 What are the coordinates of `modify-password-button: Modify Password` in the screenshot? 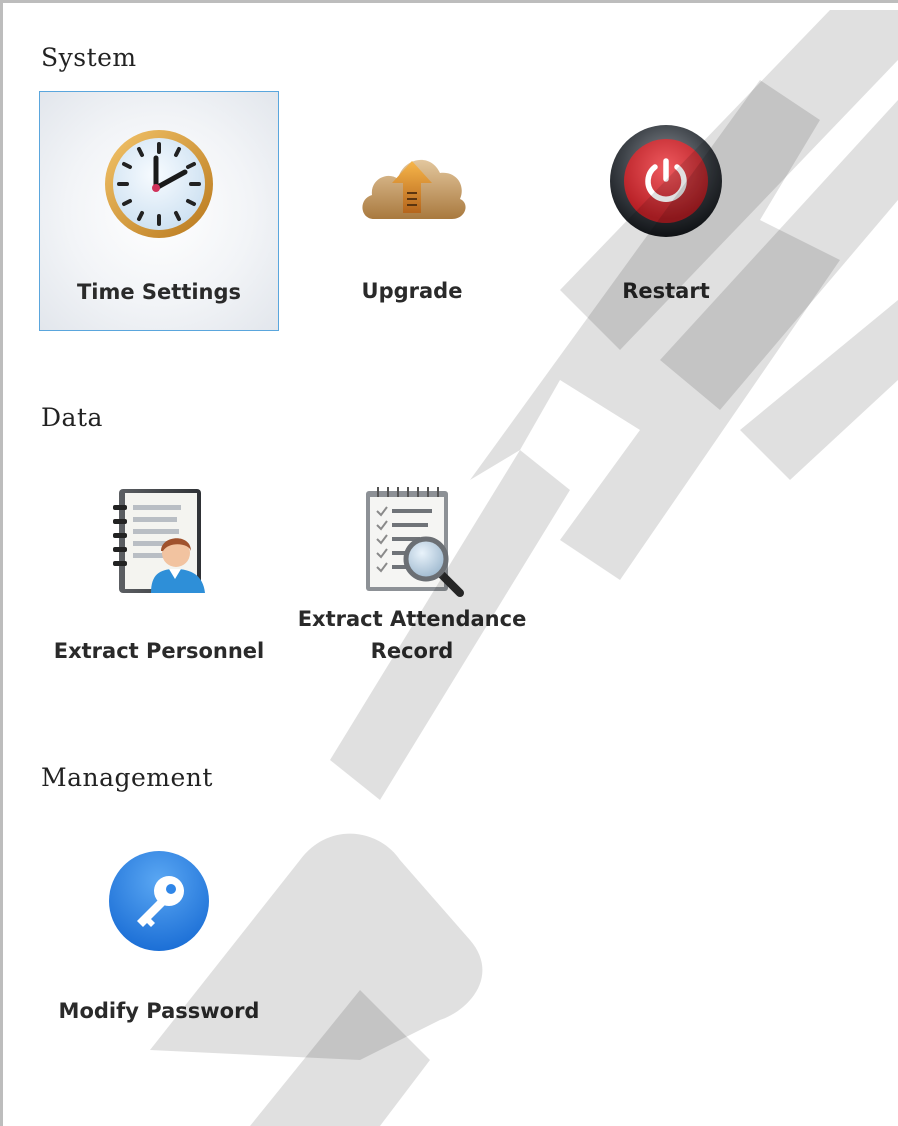 It's located at (159, 931).